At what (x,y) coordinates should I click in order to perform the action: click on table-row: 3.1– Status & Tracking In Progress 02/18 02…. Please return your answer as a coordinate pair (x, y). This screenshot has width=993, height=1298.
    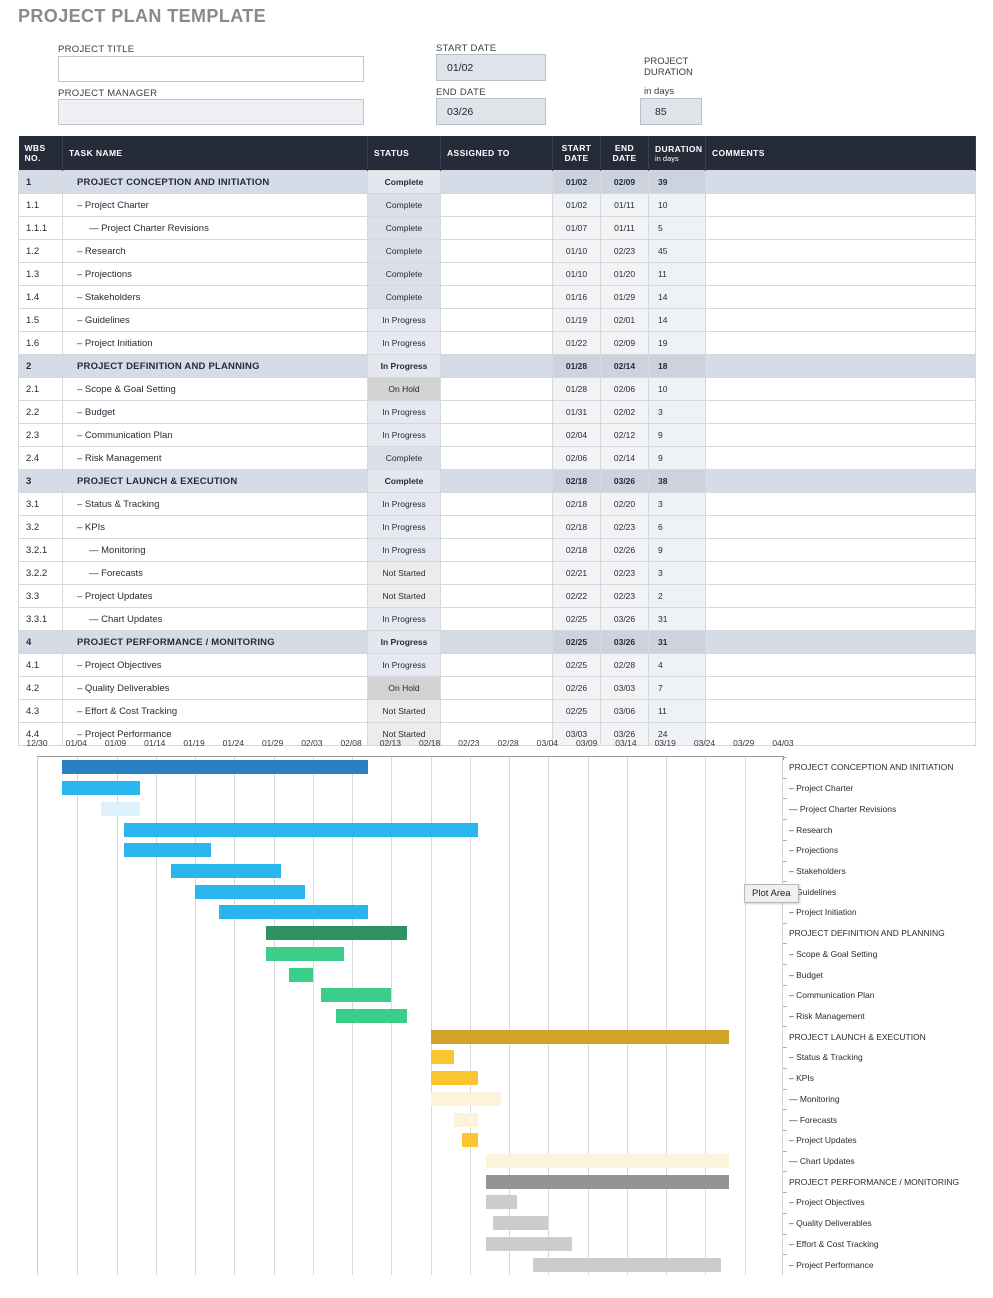
    Looking at the image, I should click on (497, 504).